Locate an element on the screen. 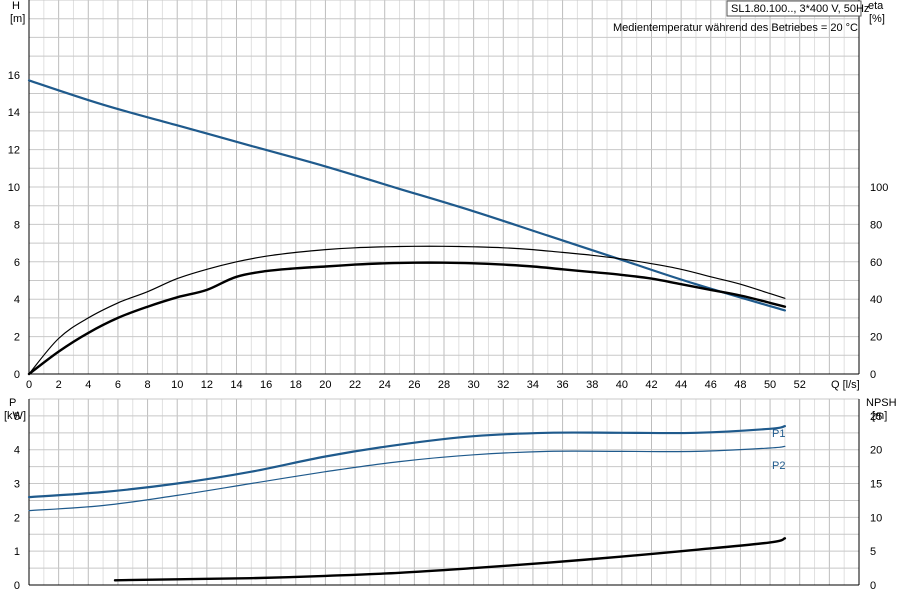 The image size is (900, 600). right-axis-unit-m: [m] is located at coordinates (879, 416).